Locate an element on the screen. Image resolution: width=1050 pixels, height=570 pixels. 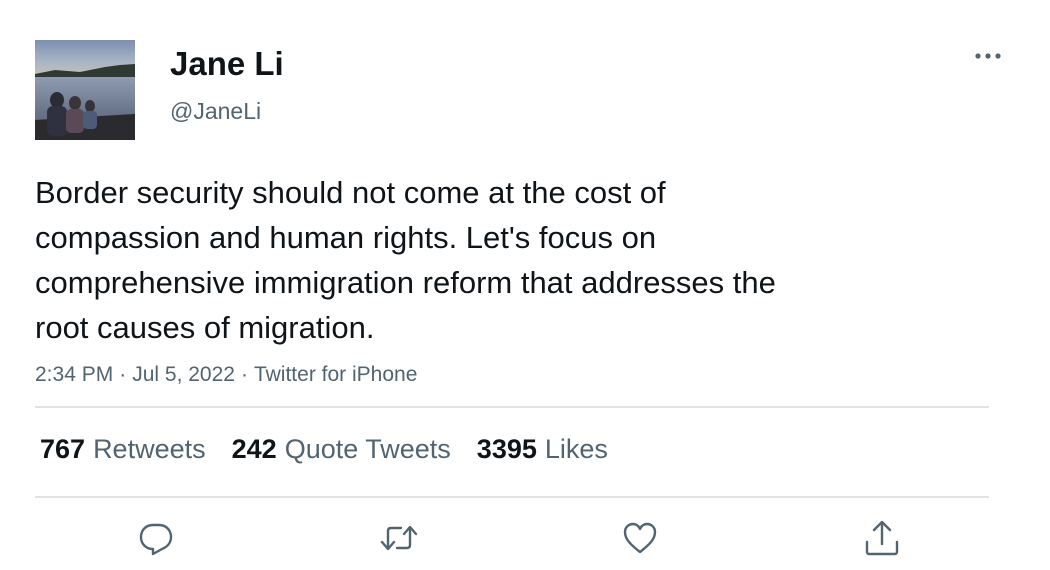
display-name: Jane Li is located at coordinates (227, 64).